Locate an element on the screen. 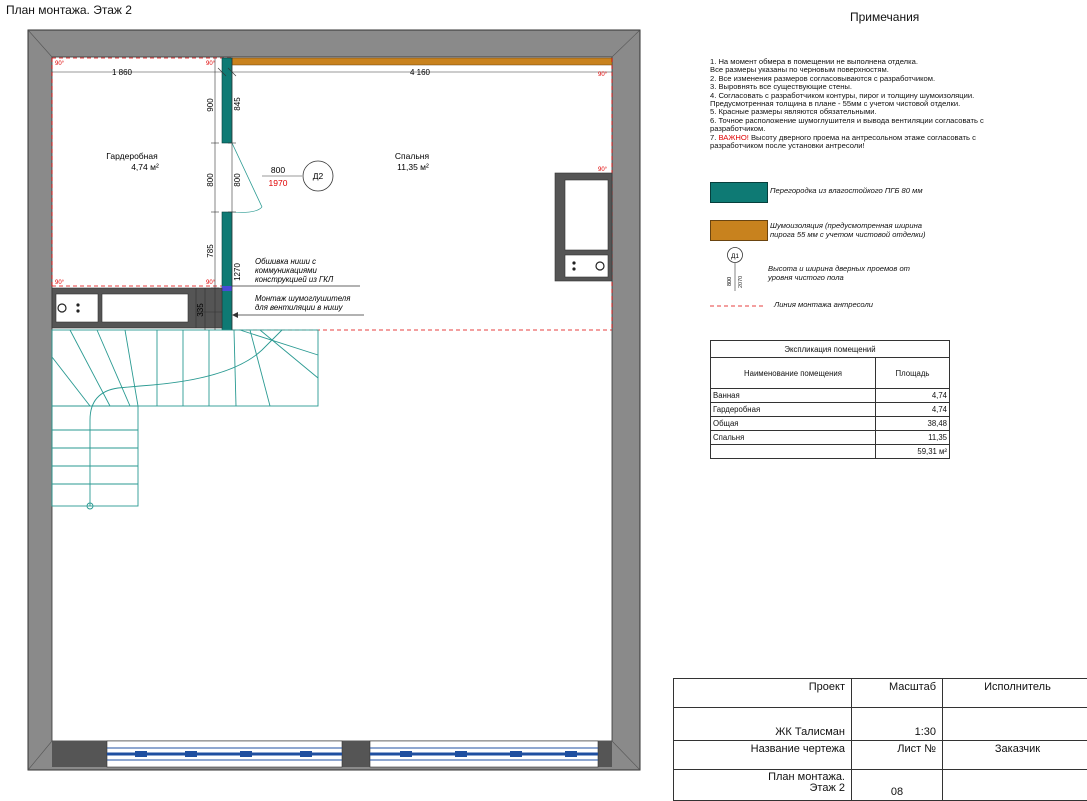 The width and height of the screenshot is (1087, 801). insulation-strip is located at coordinates (422, 61).